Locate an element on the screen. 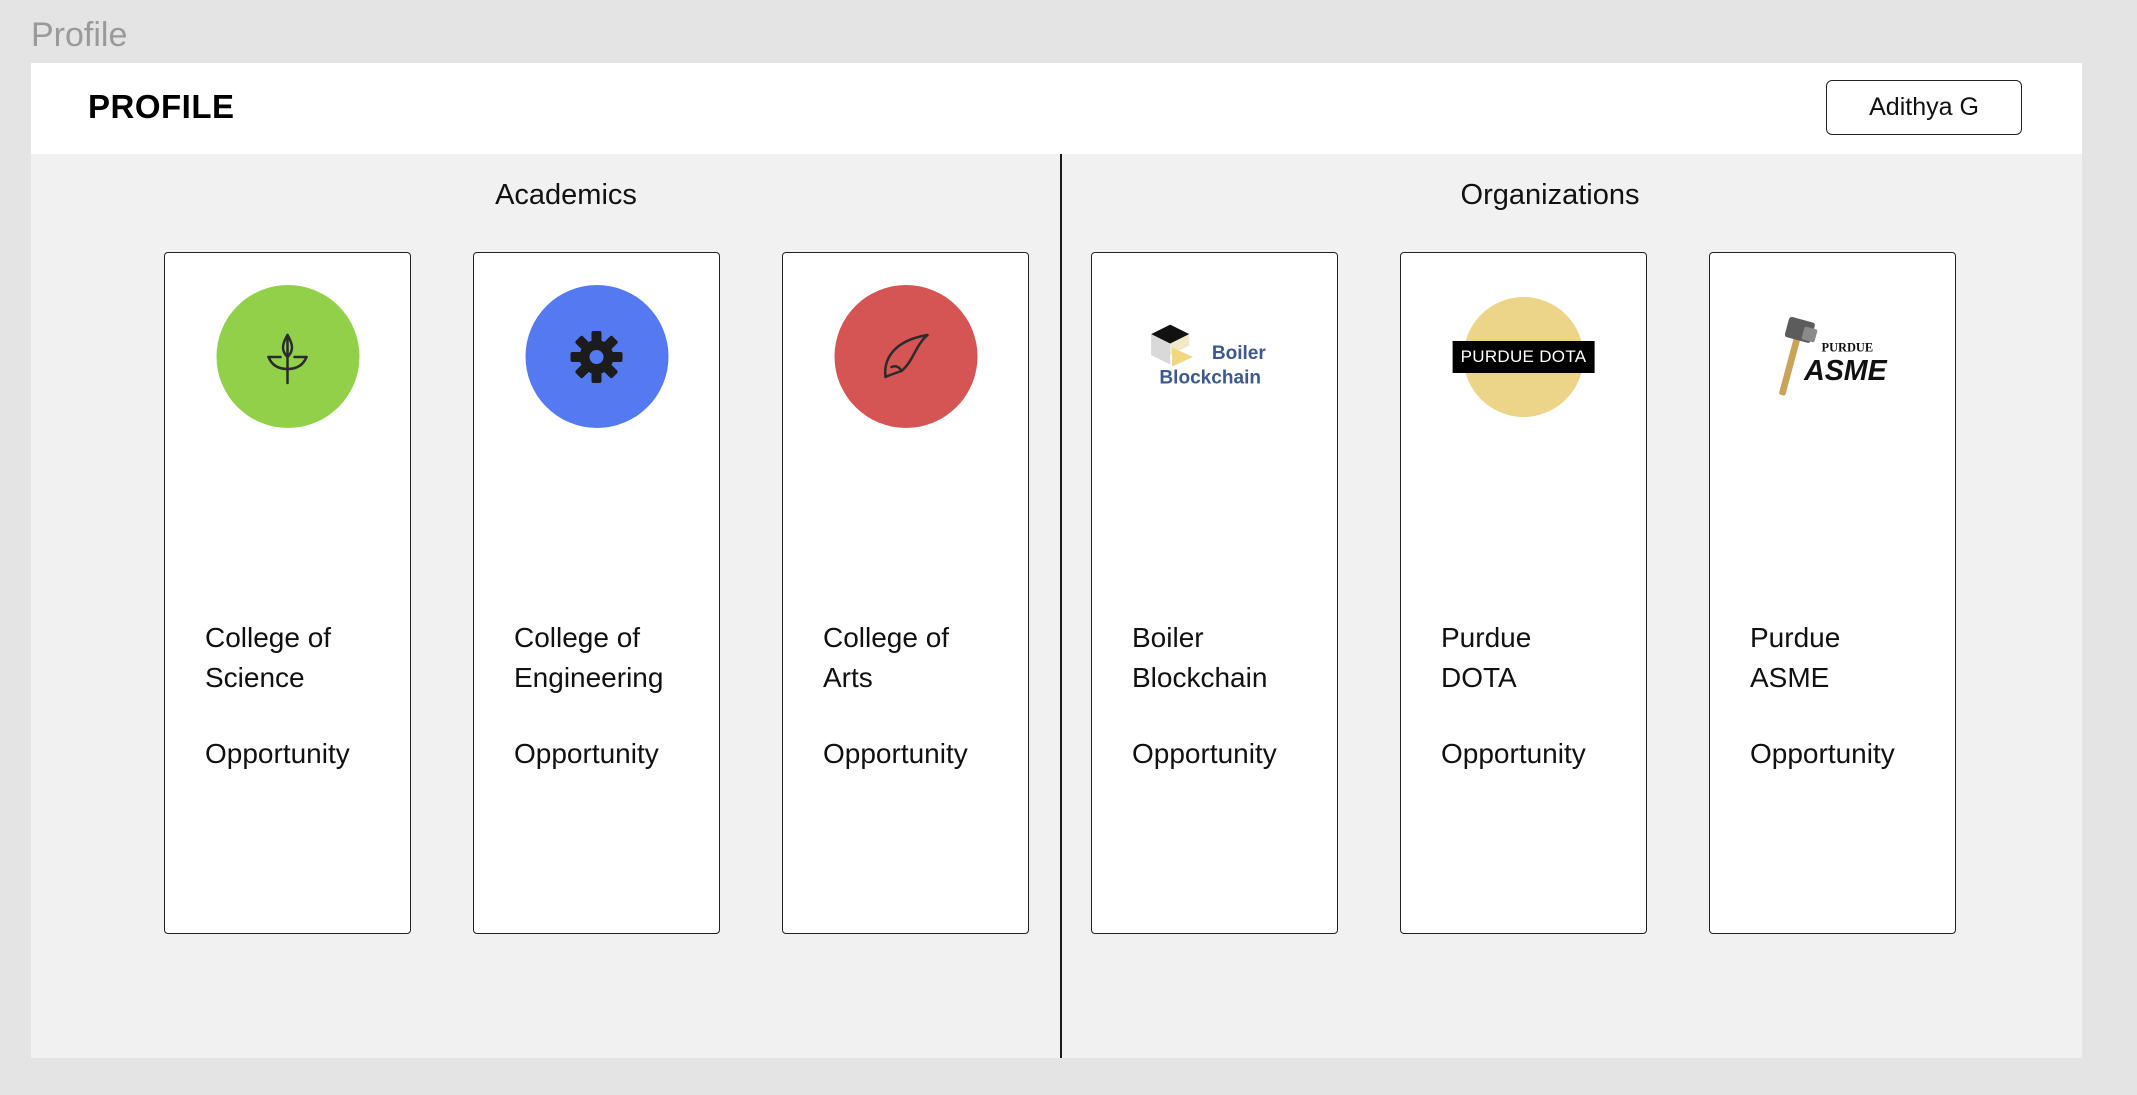  purdue-dota-logo: PURDUE DOTA is located at coordinates (1523, 356).